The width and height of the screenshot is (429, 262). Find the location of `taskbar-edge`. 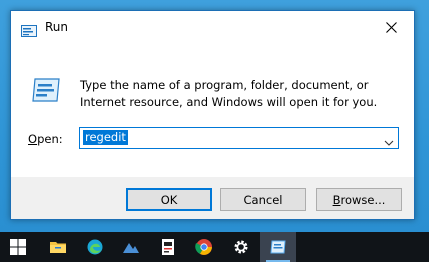

taskbar-edge is located at coordinates (95, 247).